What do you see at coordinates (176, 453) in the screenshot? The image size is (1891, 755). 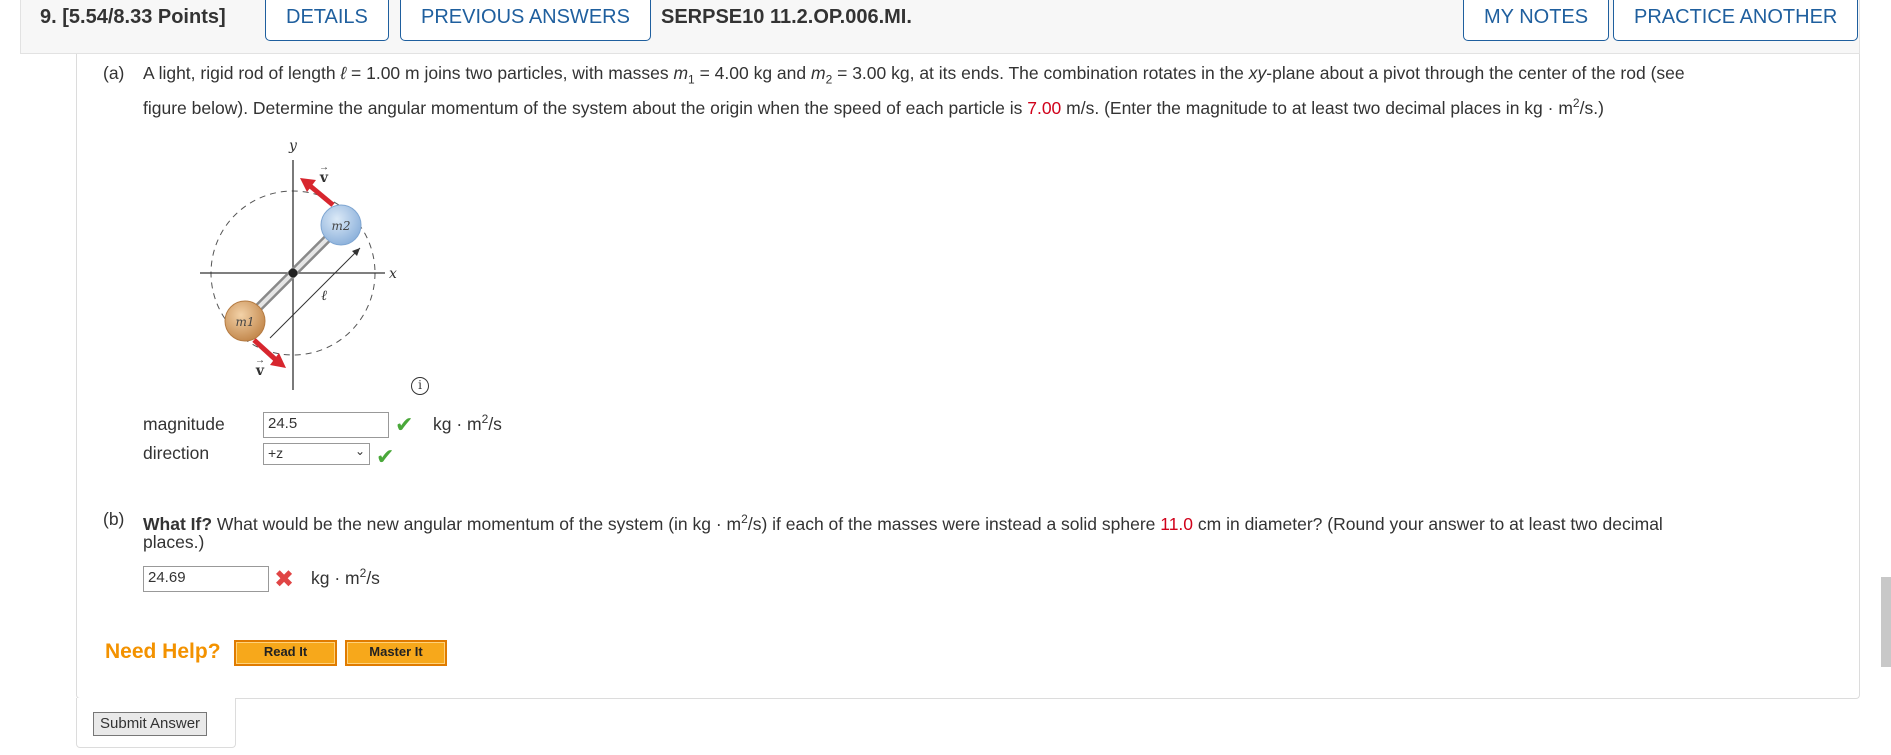 I see `direction-label: direction` at bounding box center [176, 453].